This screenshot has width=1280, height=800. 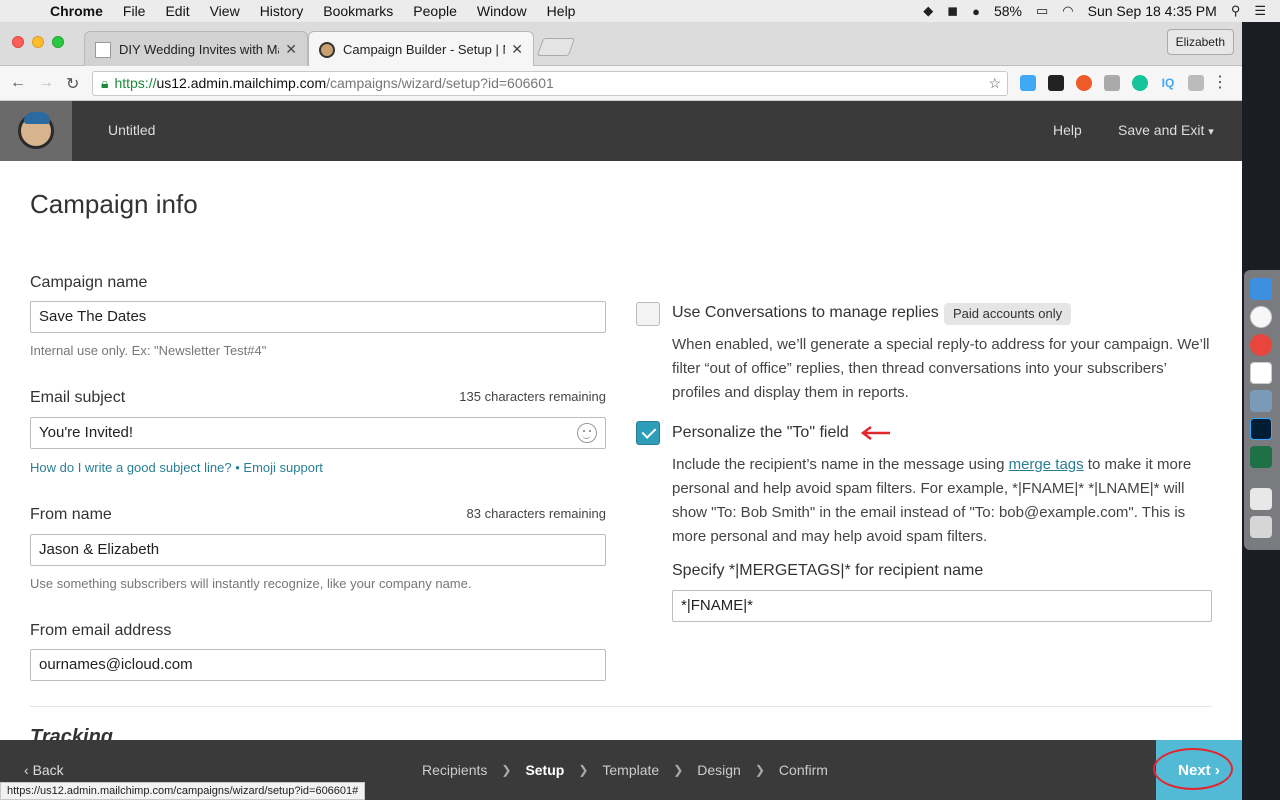 What do you see at coordinates (421, 49) in the screenshot?
I see `tab-campaign-builder: Campaign Builder - Setup | Ma ✕` at bounding box center [421, 49].